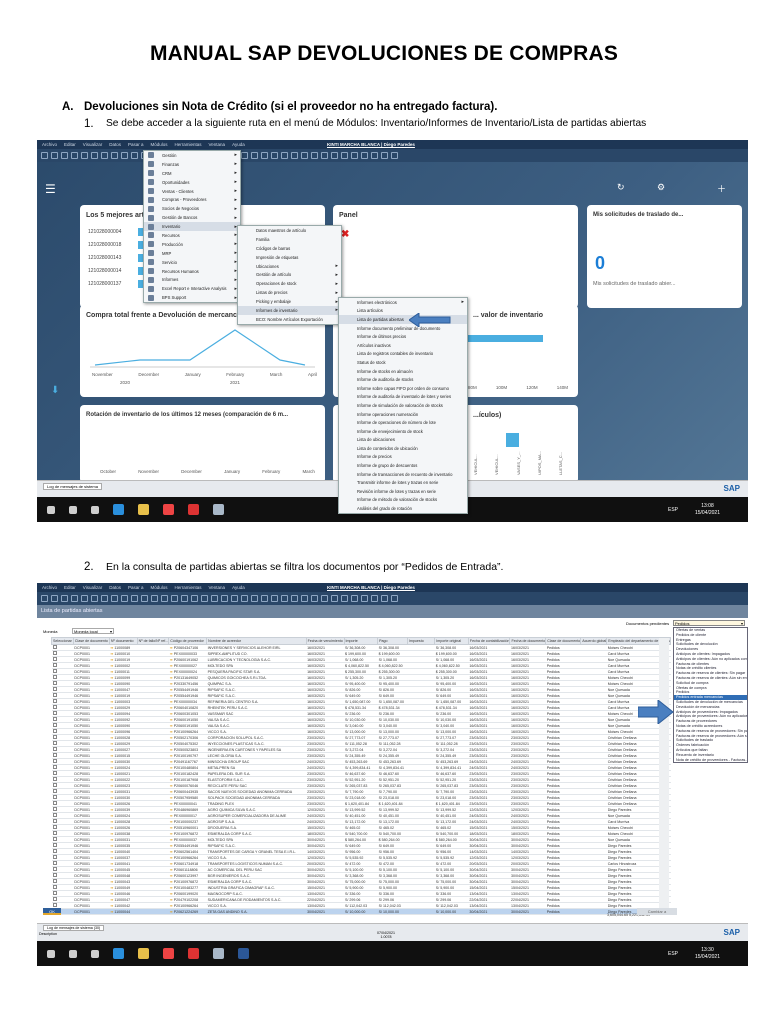 This screenshot has height=1024, width=768. I want to click on menu-item: Ventas - Clientes, so click(192, 191).